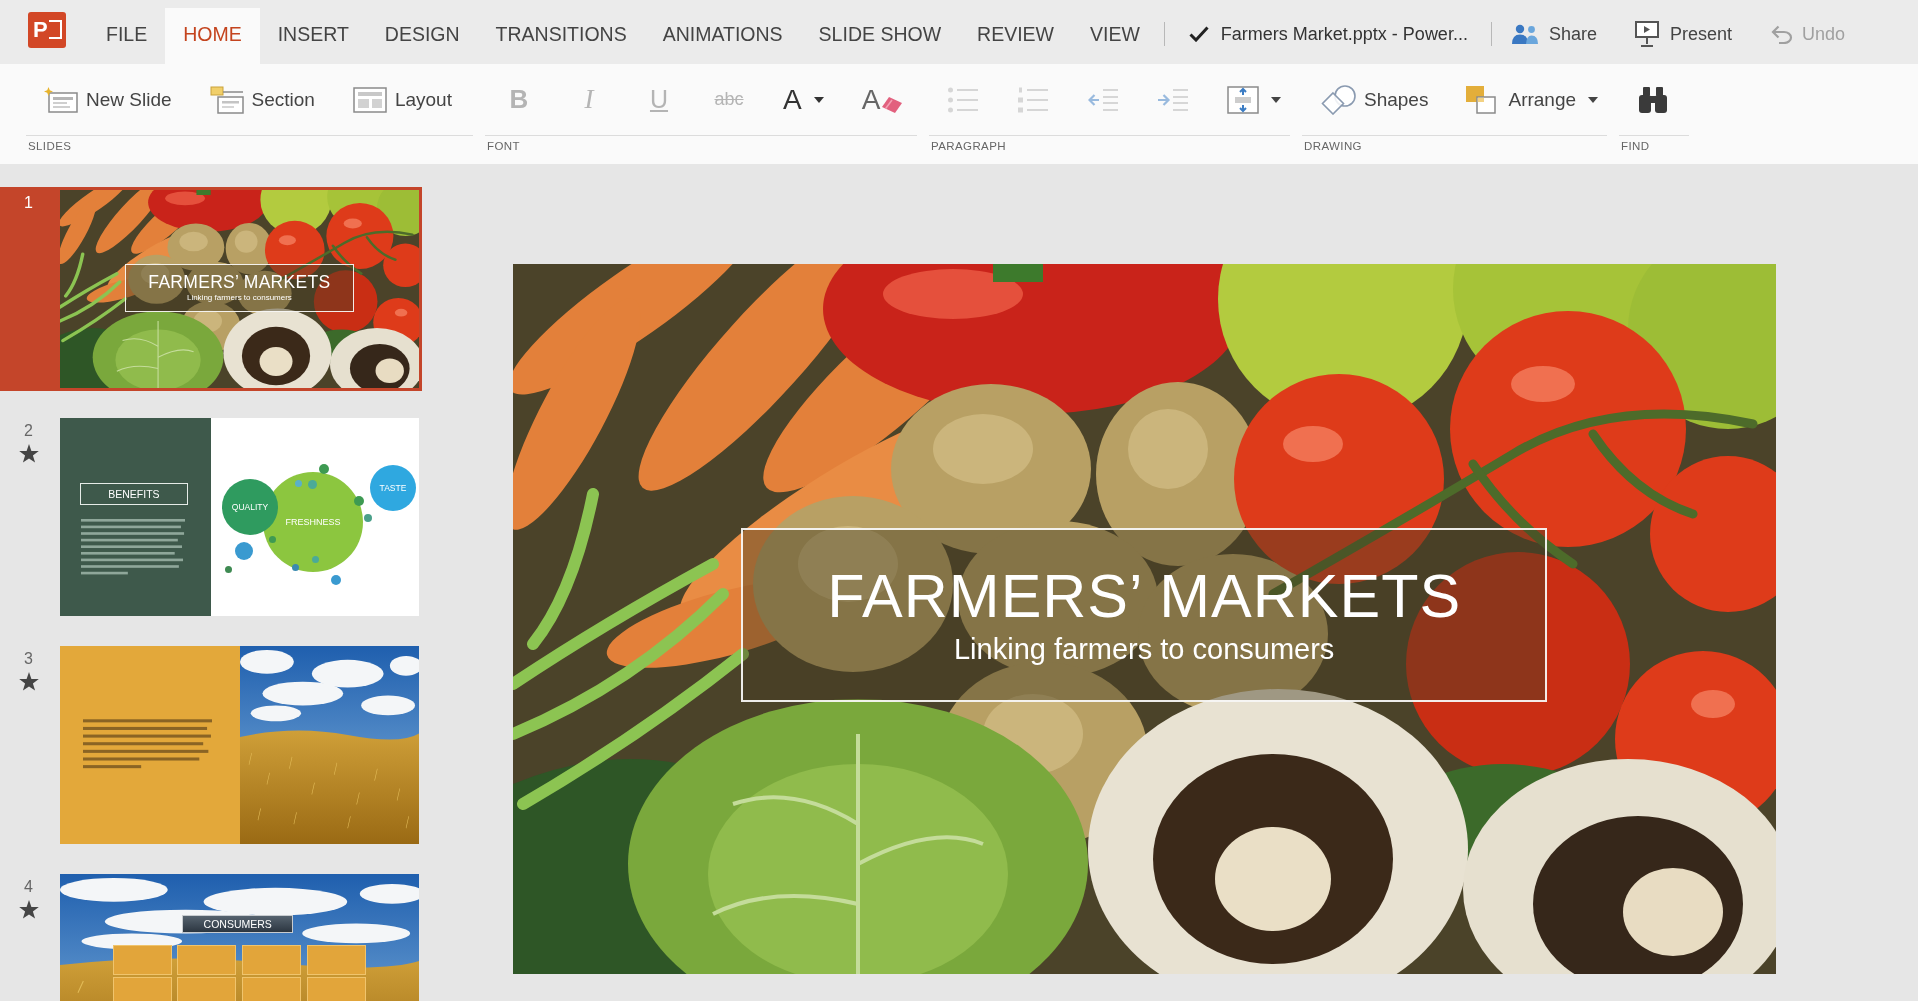  What do you see at coordinates (249, 143) in the screenshot?
I see `ribbon-group-label: SLIDES` at bounding box center [249, 143].